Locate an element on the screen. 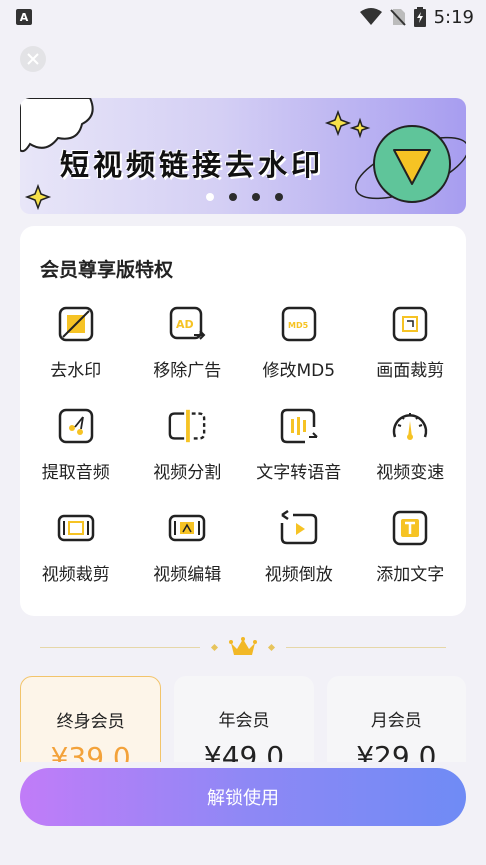 The width and height of the screenshot is (486, 865). close-icon is located at coordinates (33, 59).